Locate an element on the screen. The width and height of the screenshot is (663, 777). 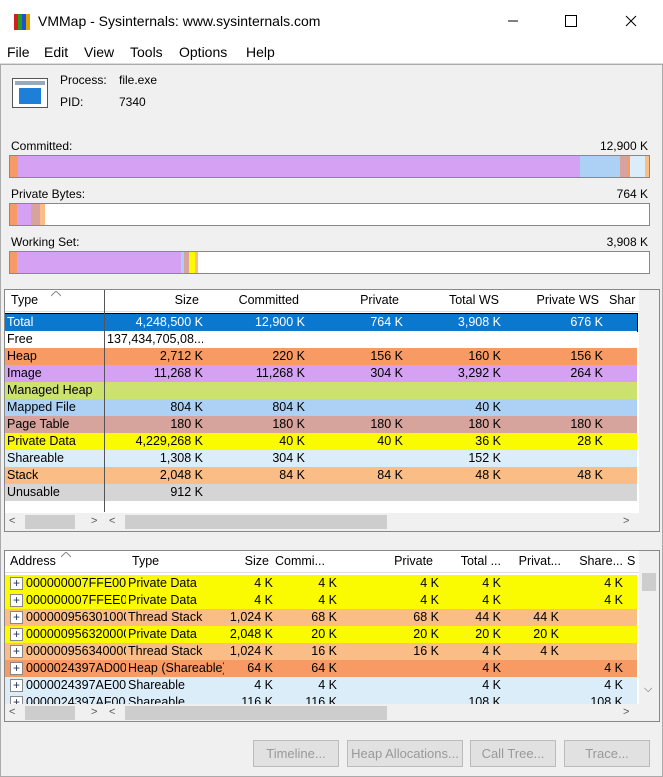
table-cell: 1,024 K is located at coordinates (251, 617).